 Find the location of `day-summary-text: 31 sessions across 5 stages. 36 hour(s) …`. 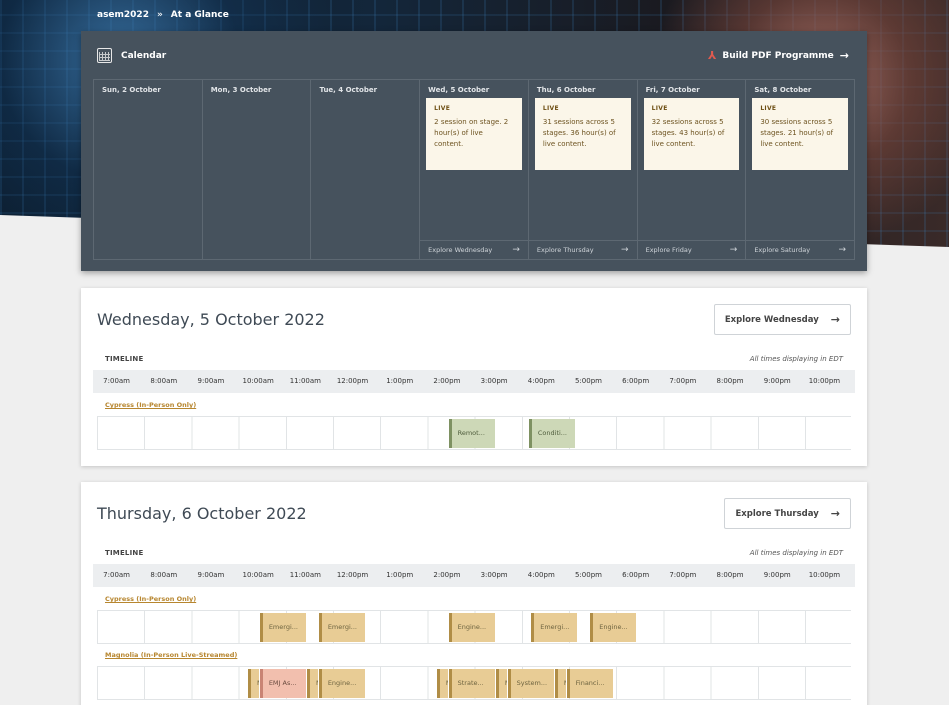

day-summary-text: 31 sessions across 5 stages. 36 hour(s) … is located at coordinates (579, 133).